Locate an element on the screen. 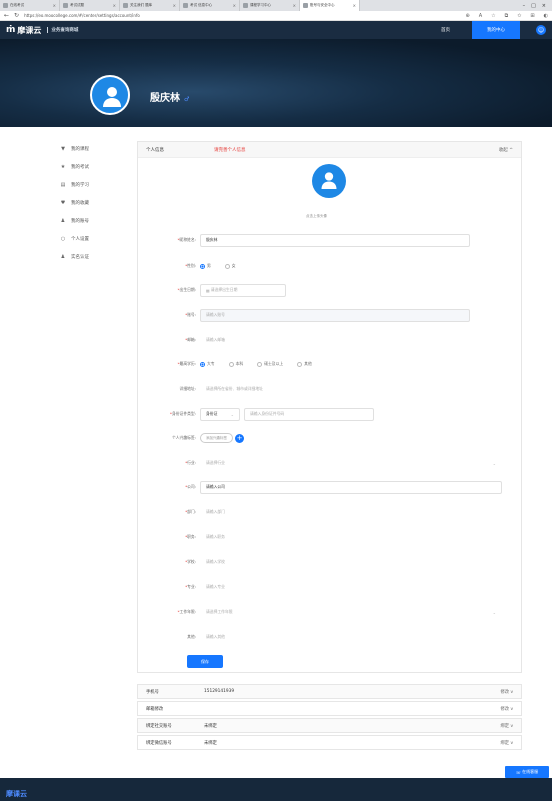 The width and height of the screenshot is (552, 801). sidebar-item-favorites: ♥ 我的收藏 is located at coordinates (95, 203).